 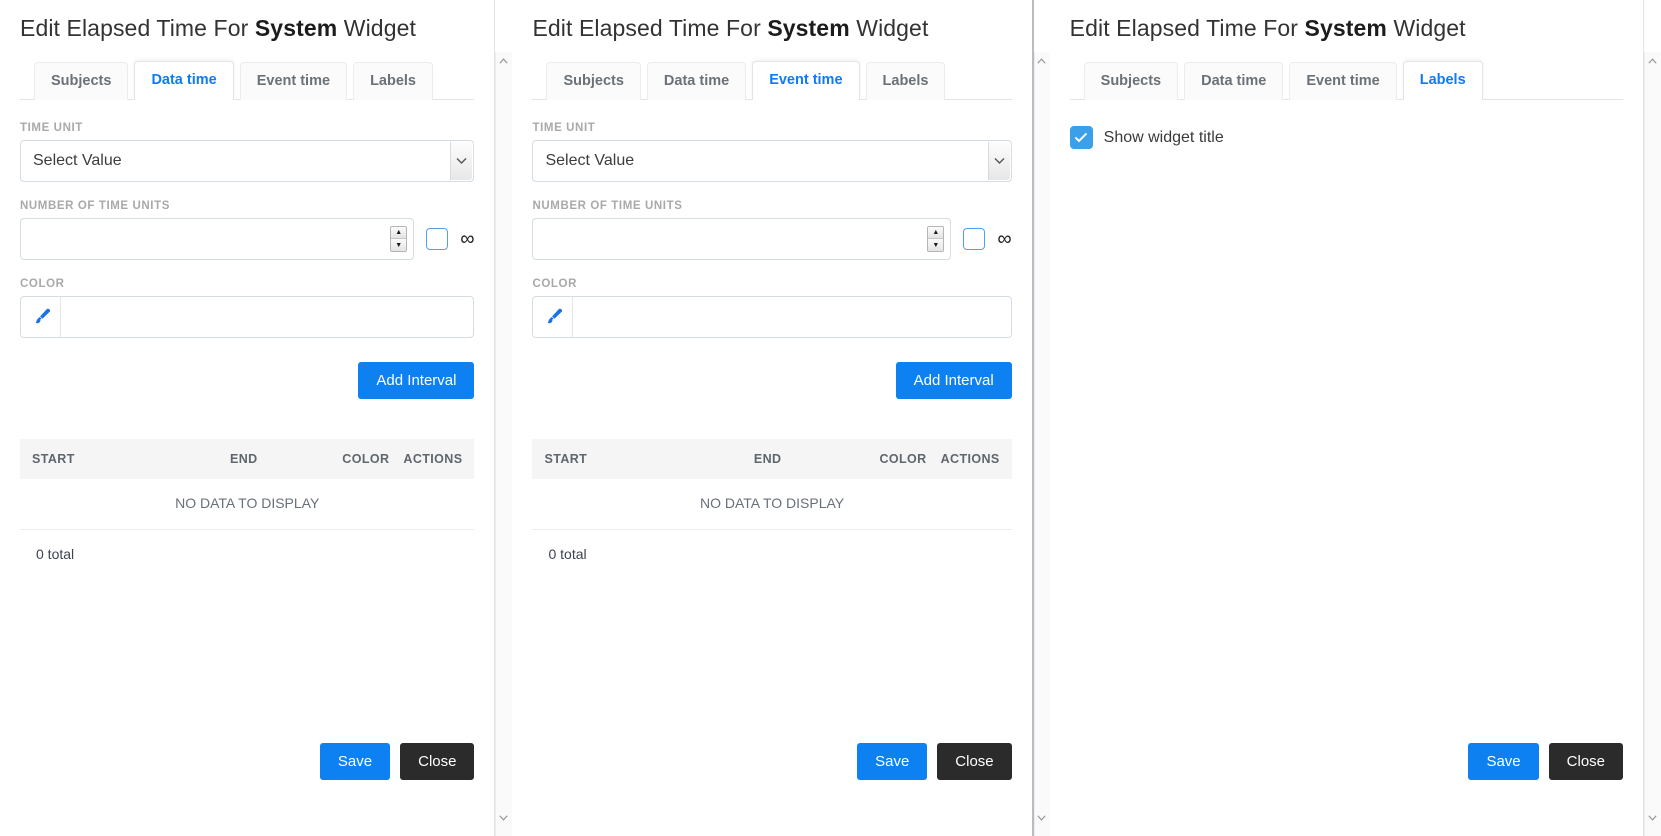 I want to click on dialog-footer-3: Save Close, so click(x=1346, y=789).